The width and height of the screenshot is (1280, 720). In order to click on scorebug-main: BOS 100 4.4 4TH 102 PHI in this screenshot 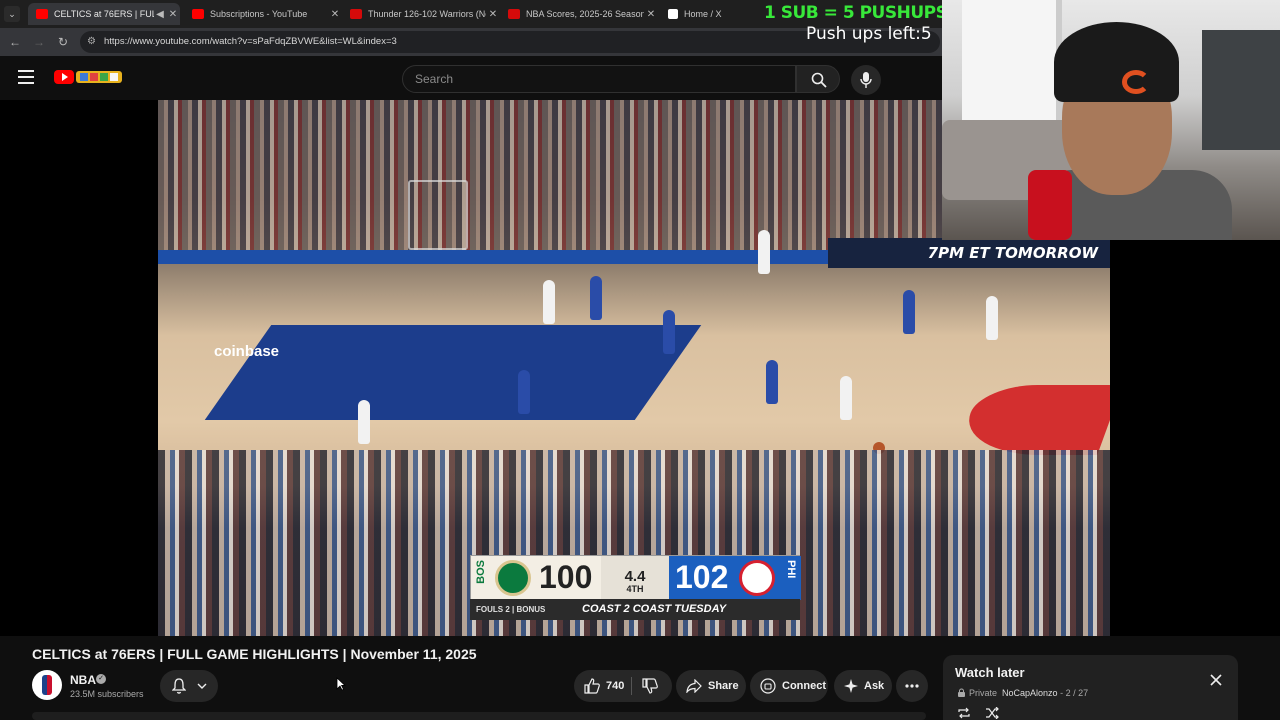, I will do `click(635, 577)`.